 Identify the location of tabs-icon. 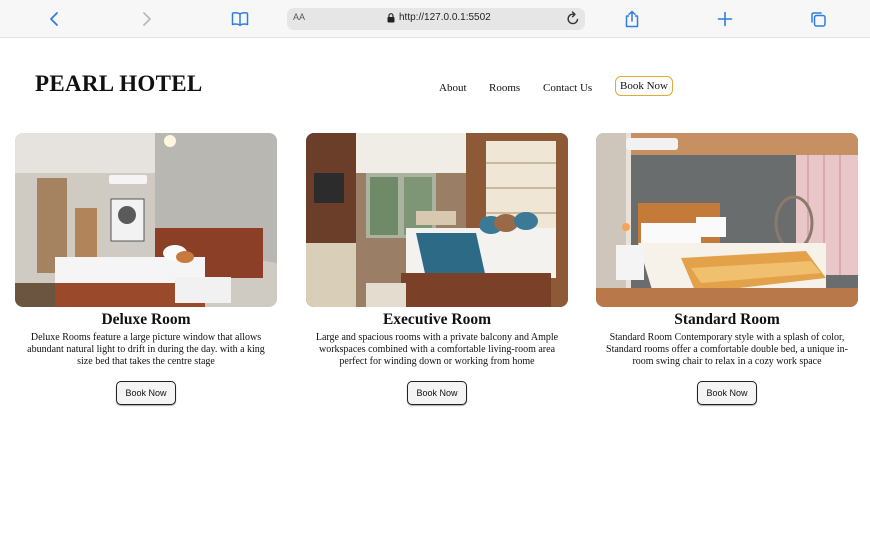
(818, 19).